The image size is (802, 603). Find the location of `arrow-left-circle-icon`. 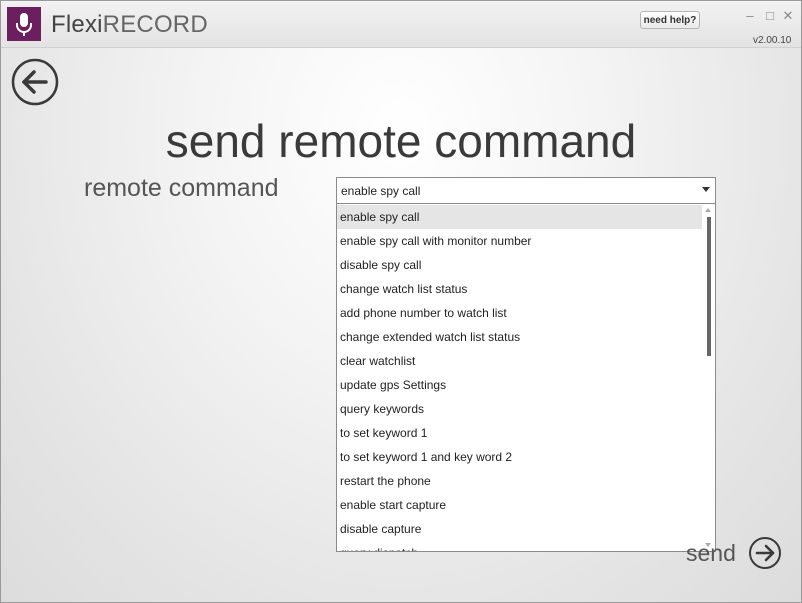

arrow-left-circle-icon is located at coordinates (35, 82).